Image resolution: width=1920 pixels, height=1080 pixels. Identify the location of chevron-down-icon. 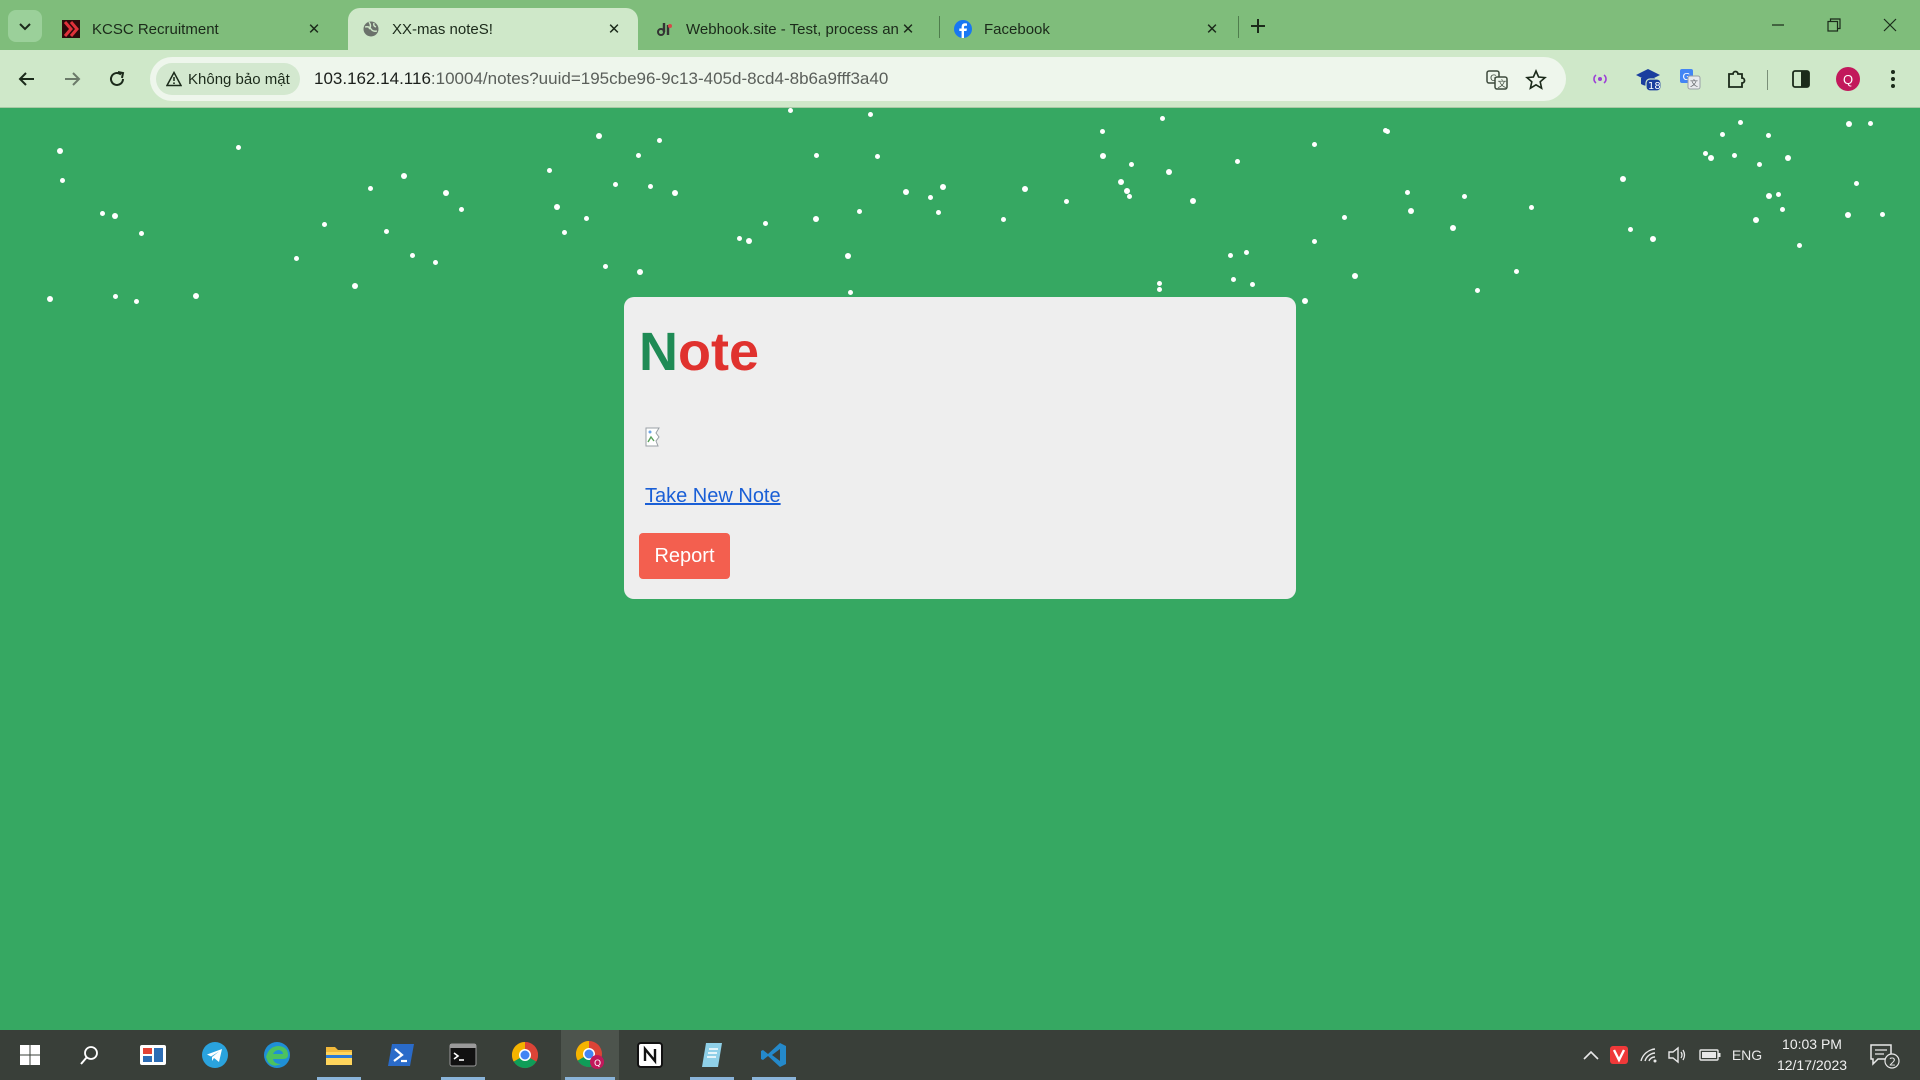
(25, 27).